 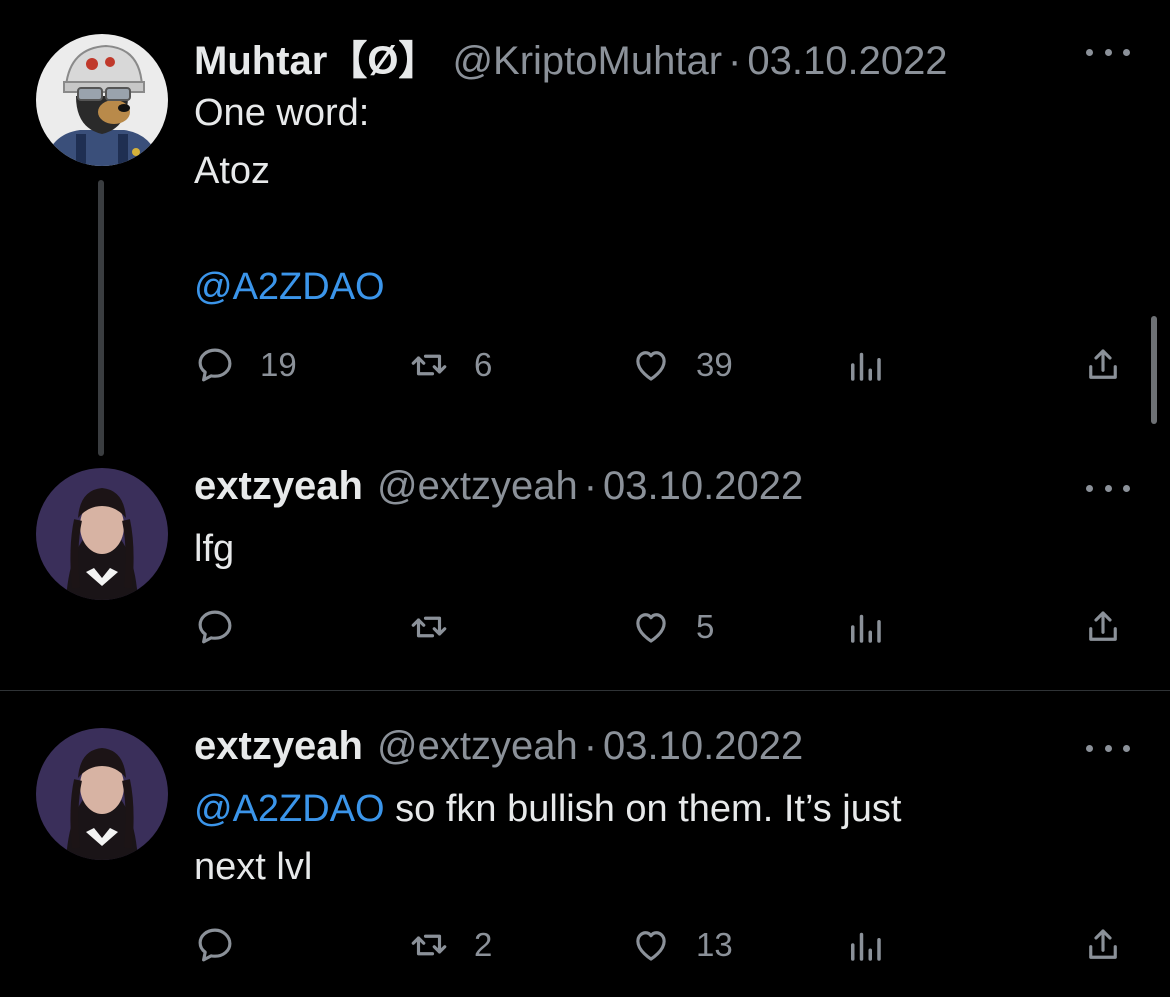 I want to click on retweet-button: 6, so click(x=450, y=365).